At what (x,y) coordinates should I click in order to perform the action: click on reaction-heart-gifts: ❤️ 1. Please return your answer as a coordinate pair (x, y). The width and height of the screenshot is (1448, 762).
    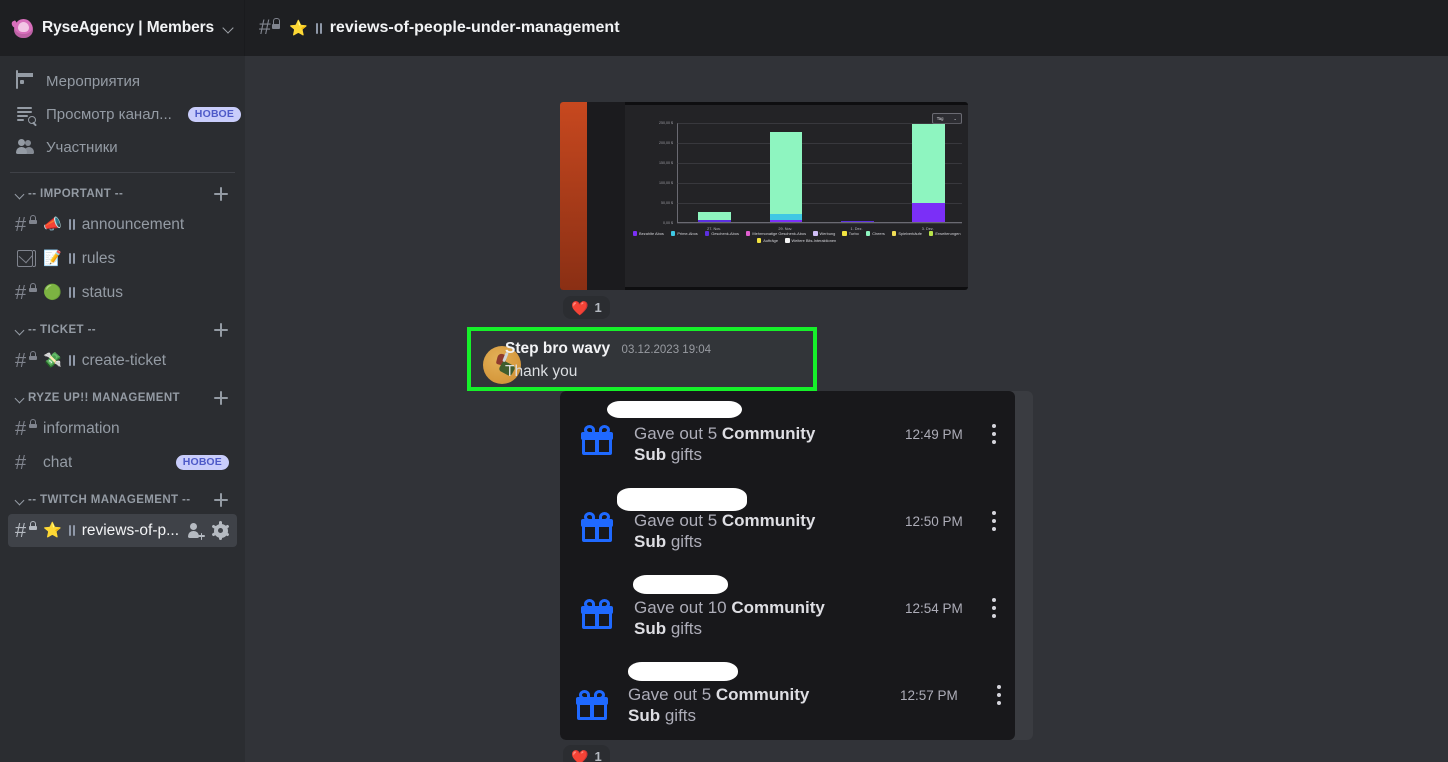
    Looking at the image, I should click on (586, 753).